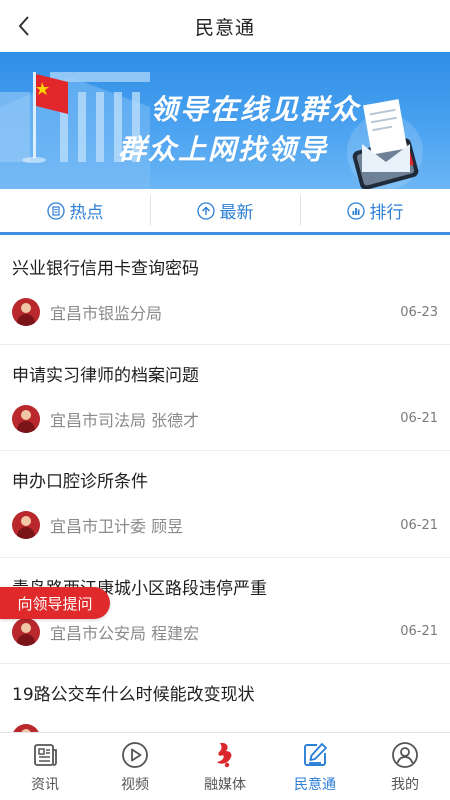 Image resolution: width=450 pixels, height=800 pixels. I want to click on page-title: 民意通, so click(224, 27).